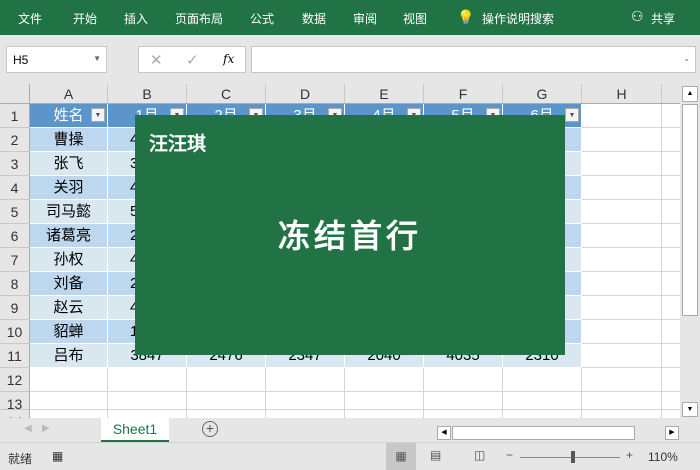  What do you see at coordinates (542, 94) in the screenshot?
I see `column-header: G` at bounding box center [542, 94].